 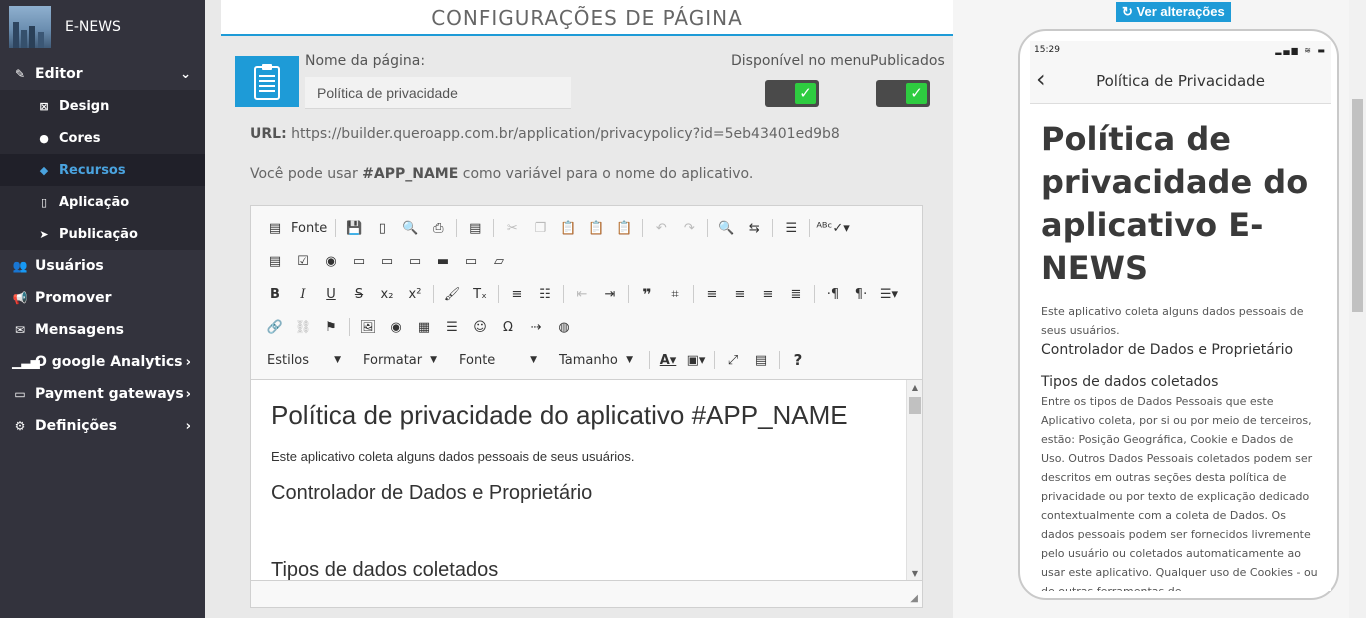 I want to click on align-left-icon: ≡, so click(x=712, y=294).